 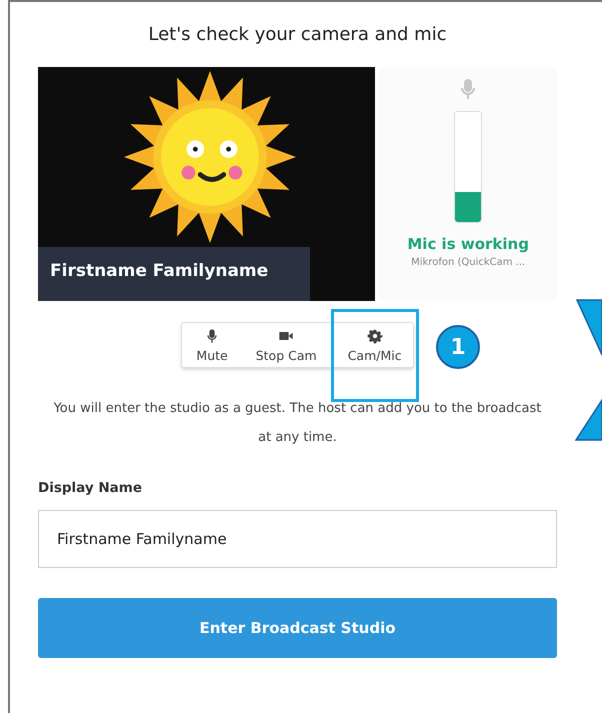 I want to click on camera-button: Stop Cam, so click(x=286, y=345).